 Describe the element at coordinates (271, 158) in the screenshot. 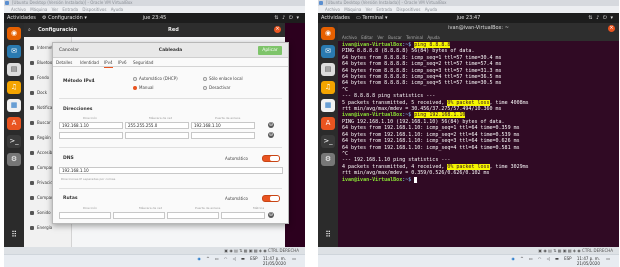

I see `dns-auto-switch` at that location.